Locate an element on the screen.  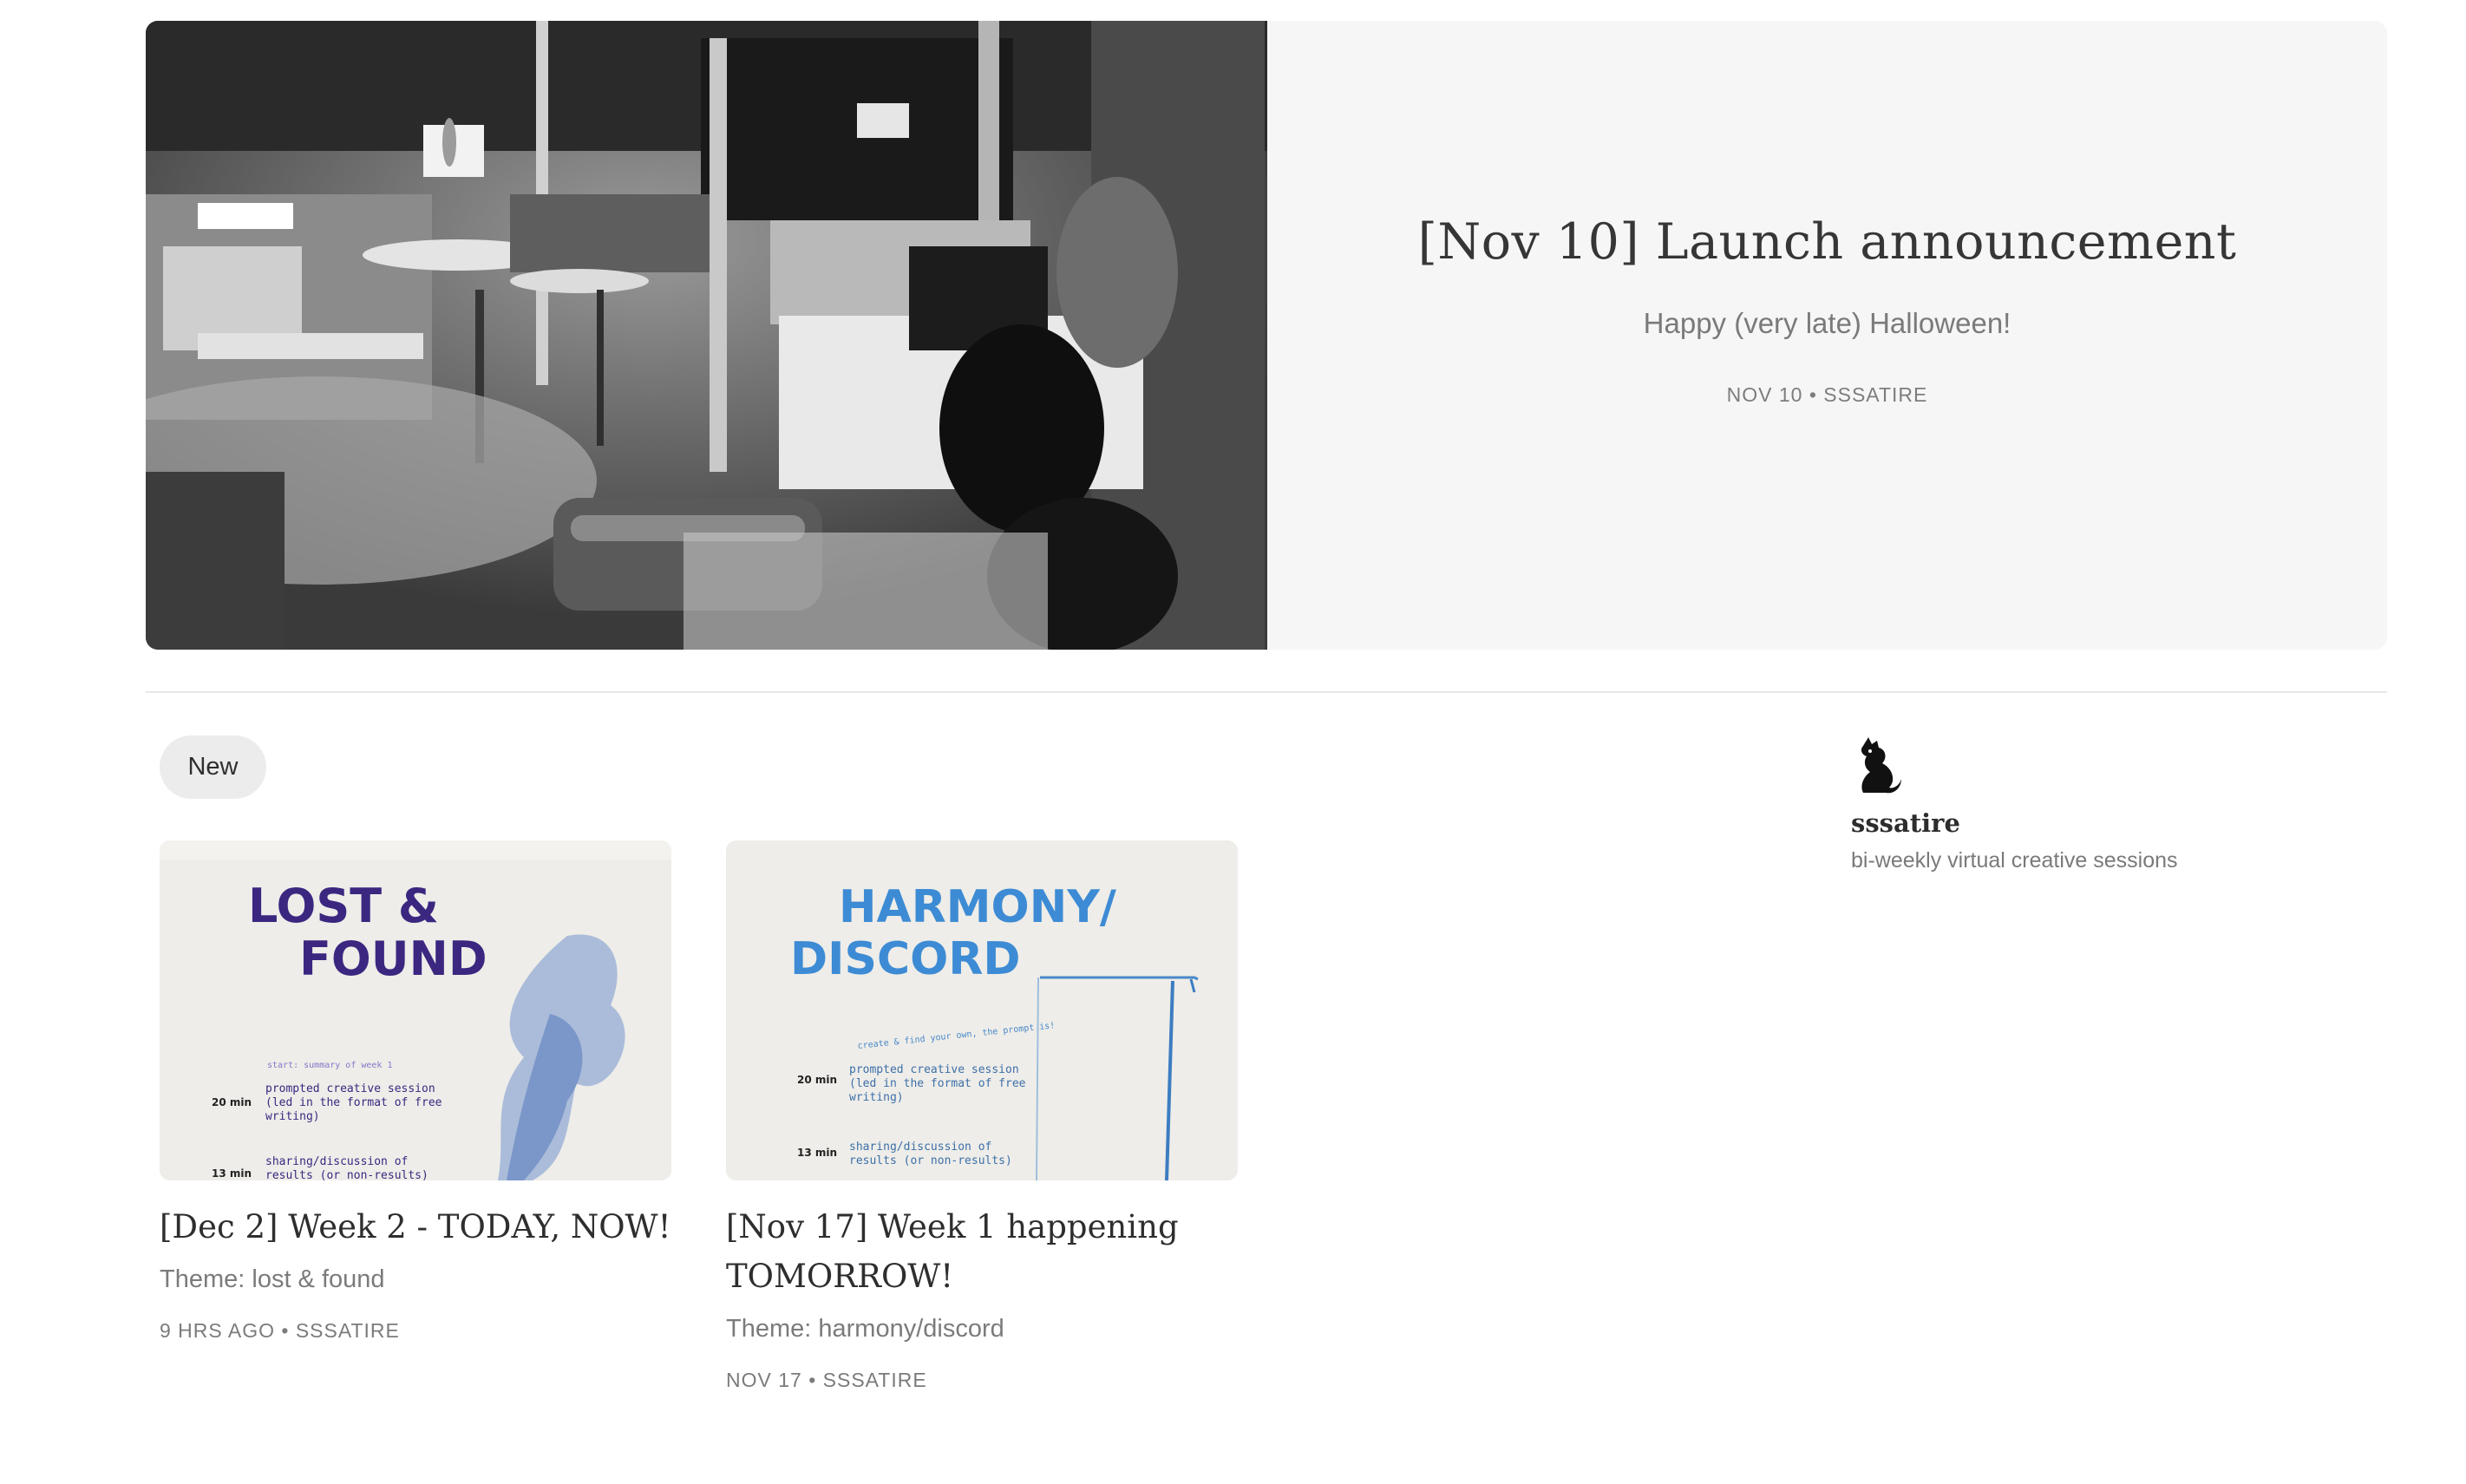
post-title: [Dec 2] Week 2 - TODAY, NOW! is located at coordinates (428, 1227).